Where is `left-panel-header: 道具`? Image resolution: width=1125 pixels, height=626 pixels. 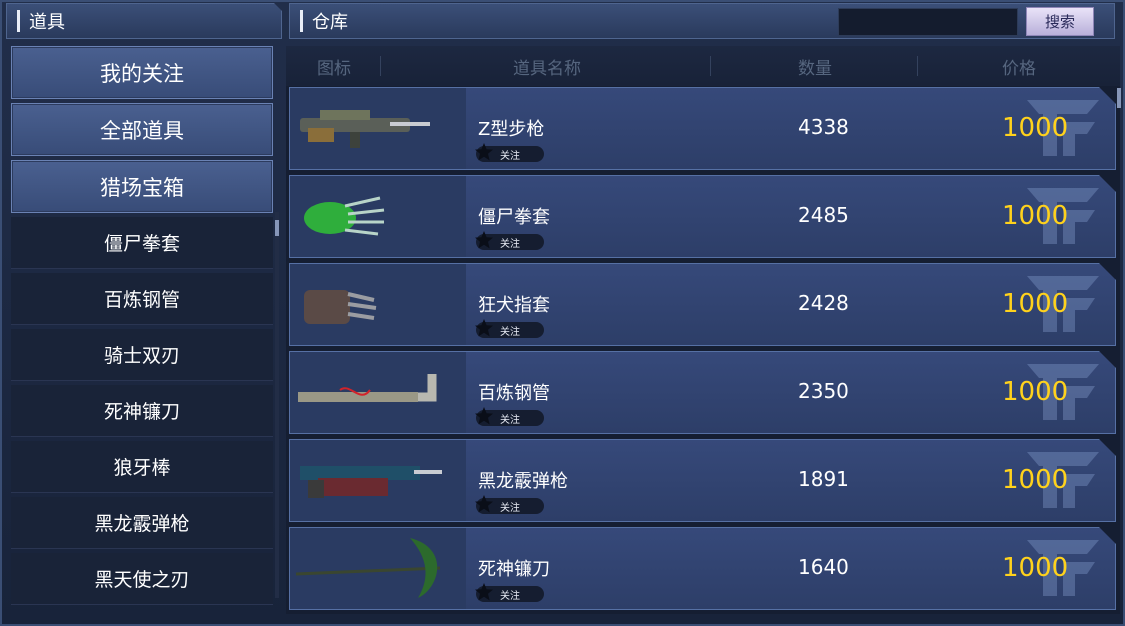 left-panel-header: 道具 is located at coordinates (144, 21).